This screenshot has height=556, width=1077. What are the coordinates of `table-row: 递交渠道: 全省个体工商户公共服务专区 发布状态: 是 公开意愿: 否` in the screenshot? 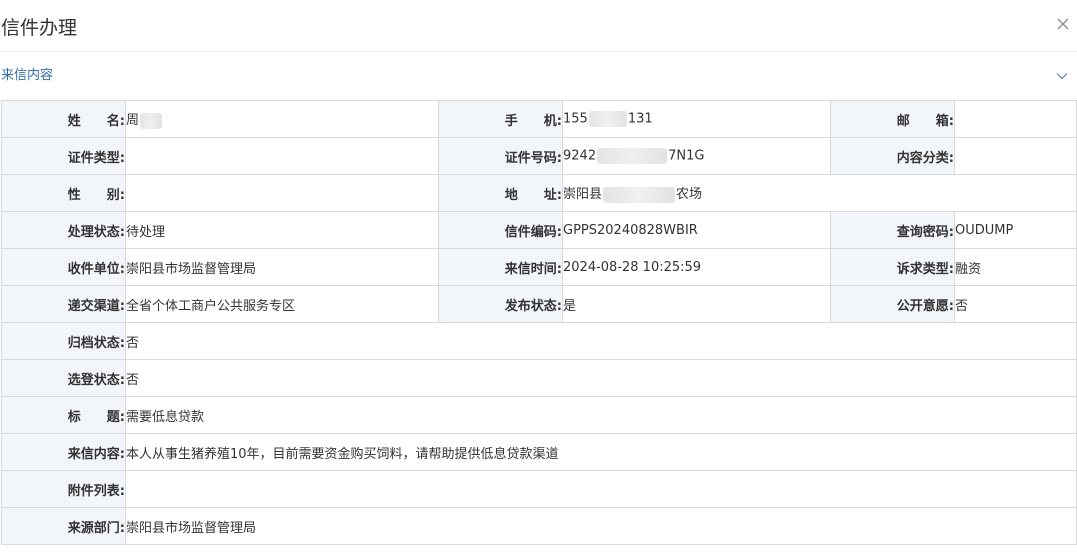 It's located at (539, 304).